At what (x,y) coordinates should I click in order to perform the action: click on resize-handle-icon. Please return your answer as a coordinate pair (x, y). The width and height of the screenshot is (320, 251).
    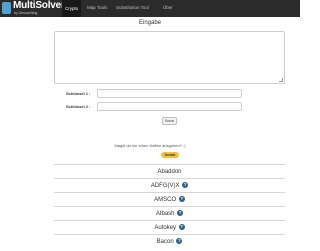
    Looking at the image, I should click on (281, 80).